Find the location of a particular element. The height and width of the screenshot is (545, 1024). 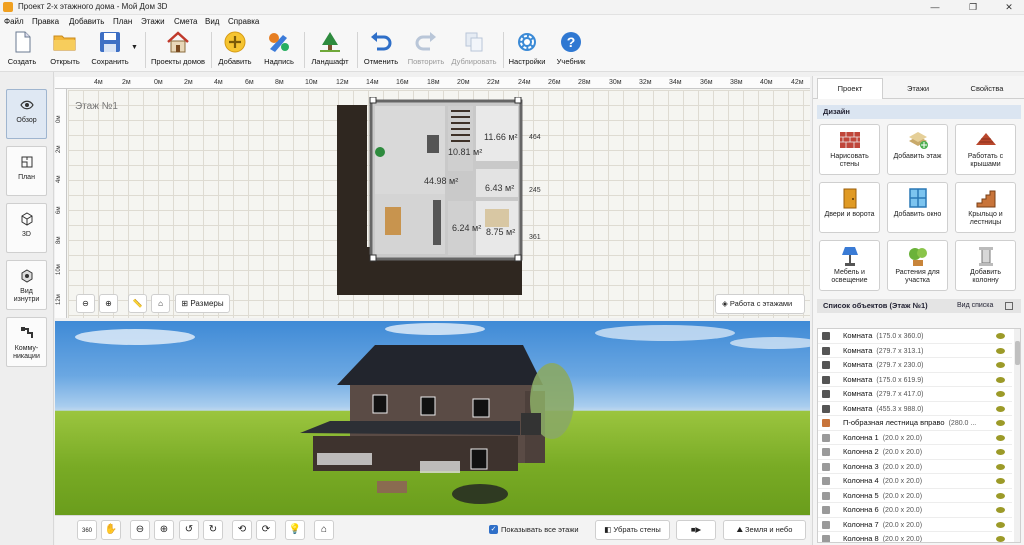

measure-button: 📏 is located at coordinates (137, 303).